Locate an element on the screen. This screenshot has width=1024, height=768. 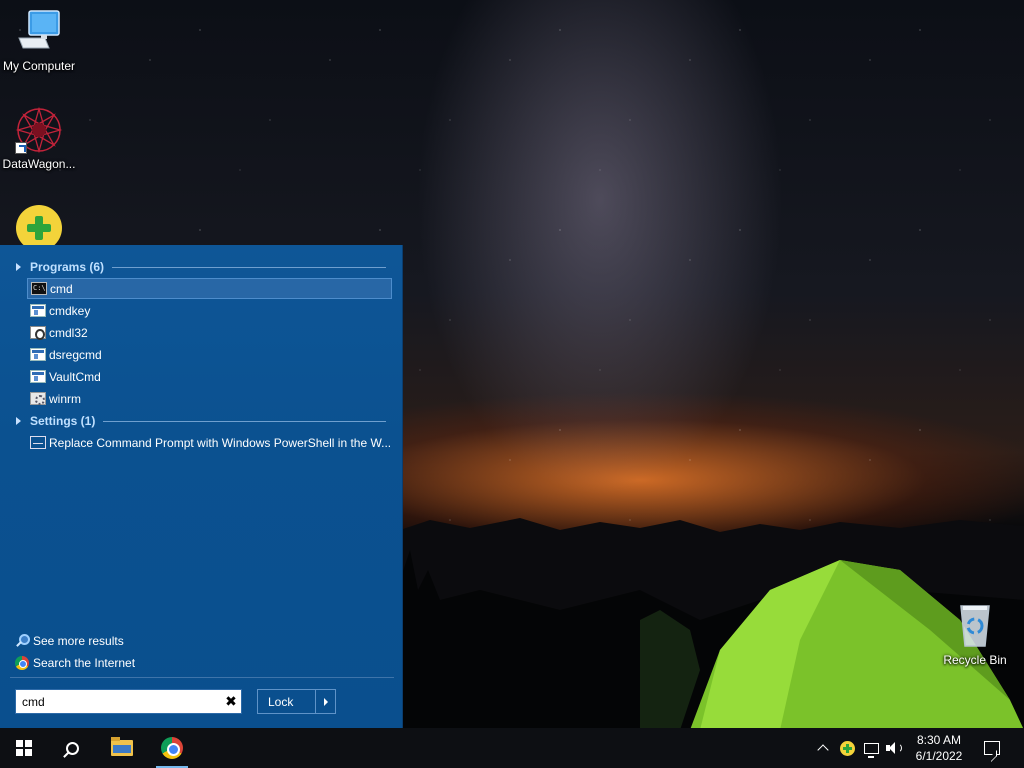
result-cmd: C:\ cmd is located at coordinates (209, 288).